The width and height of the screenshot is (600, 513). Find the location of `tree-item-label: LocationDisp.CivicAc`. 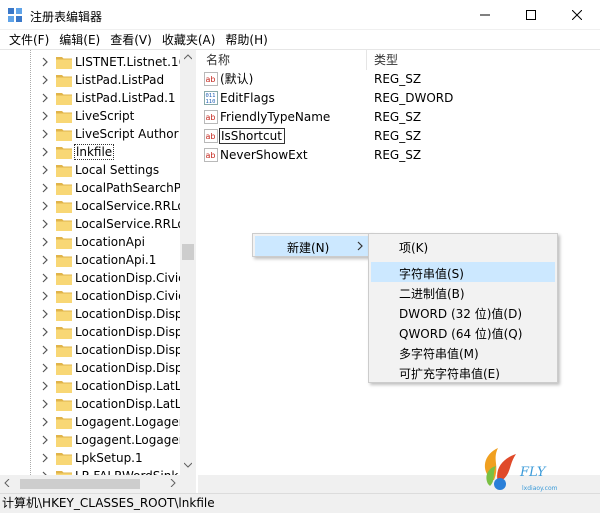

tree-item-label: LocationDisp.CivicAc is located at coordinates (135, 296).